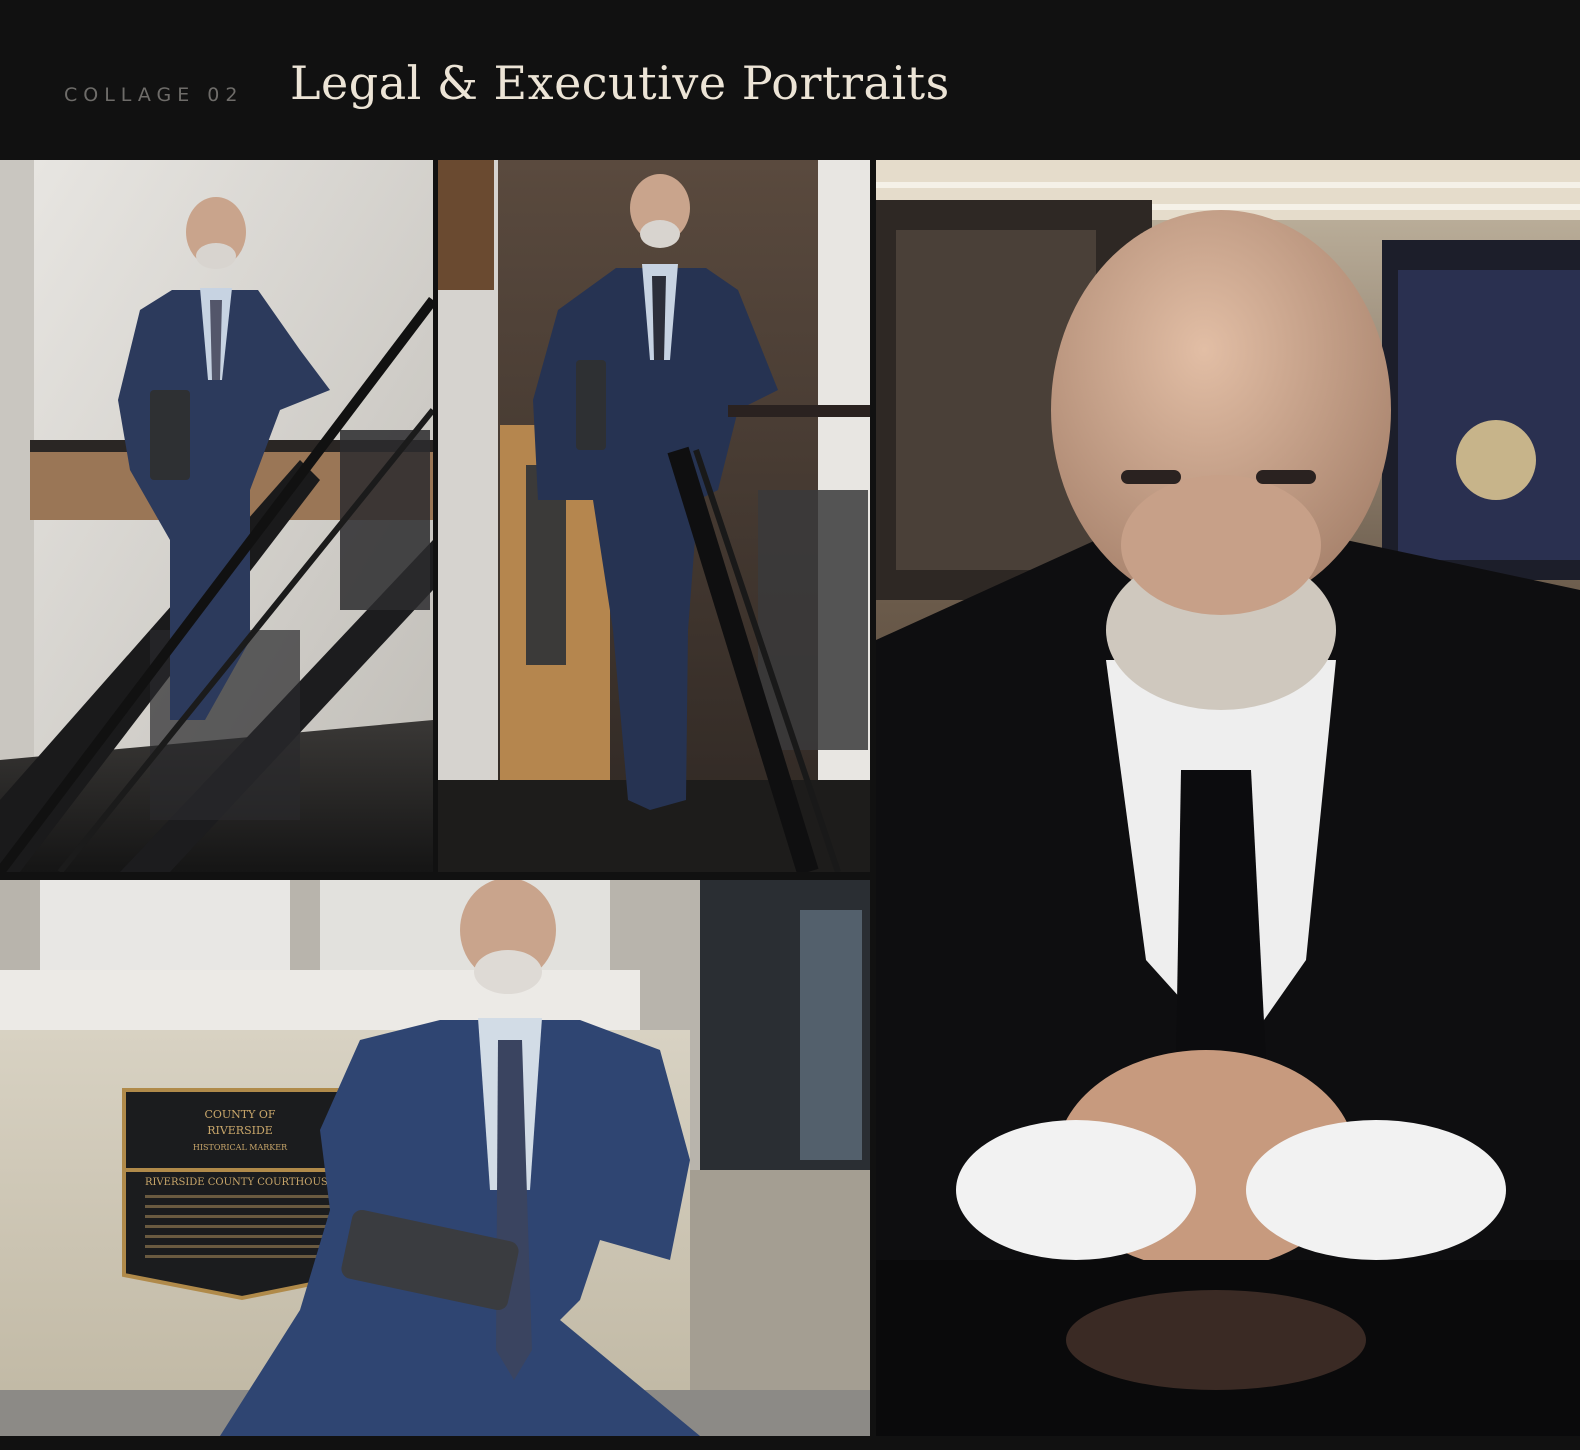 This screenshot has width=1580, height=1450. I want to click on plaque-line-2: RIVERSIDE, so click(240, 1130).